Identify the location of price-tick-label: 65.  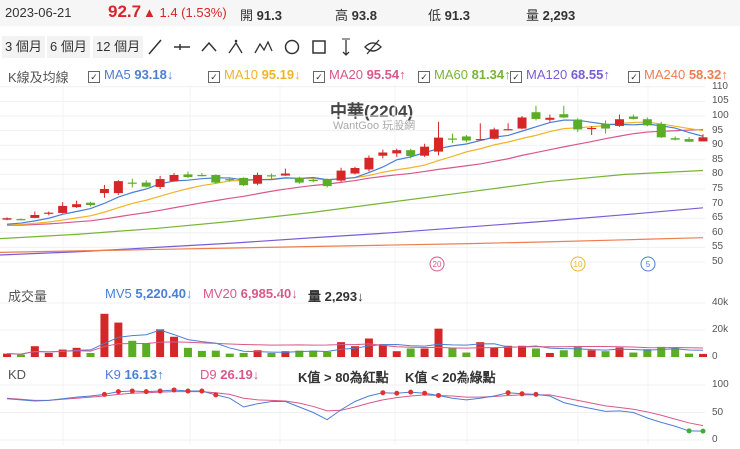
(718, 218).